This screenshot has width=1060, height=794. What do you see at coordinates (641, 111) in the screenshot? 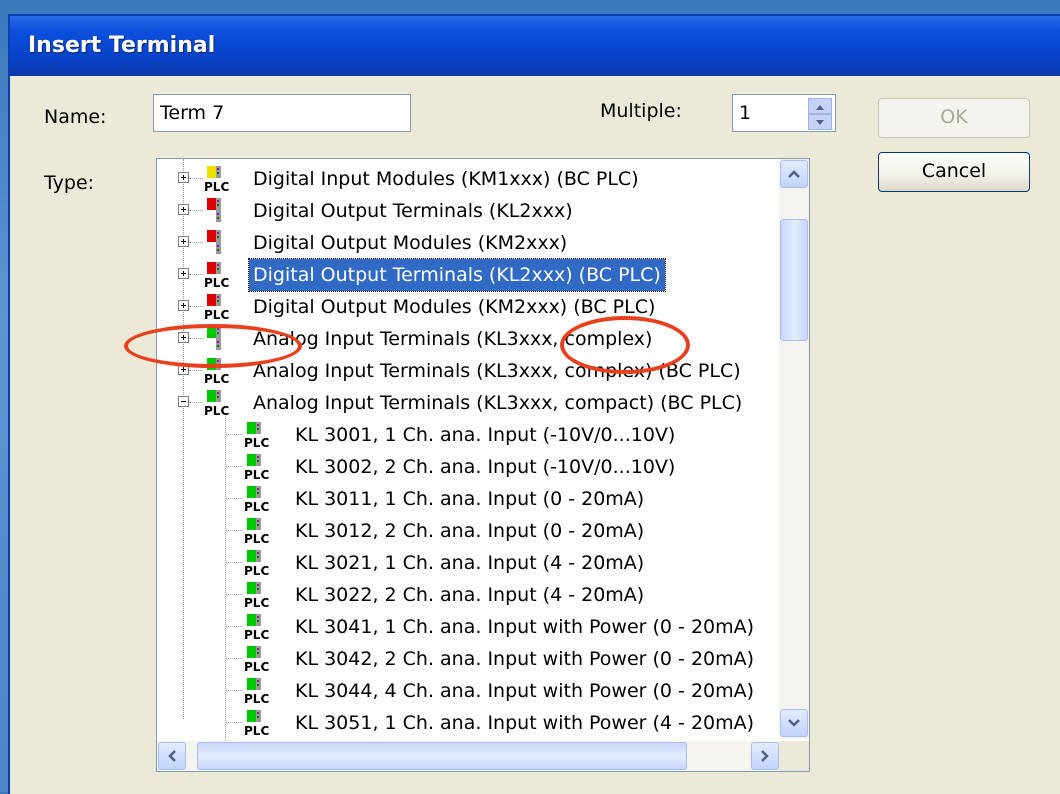
I see `multiple-label: Multiple:` at bounding box center [641, 111].